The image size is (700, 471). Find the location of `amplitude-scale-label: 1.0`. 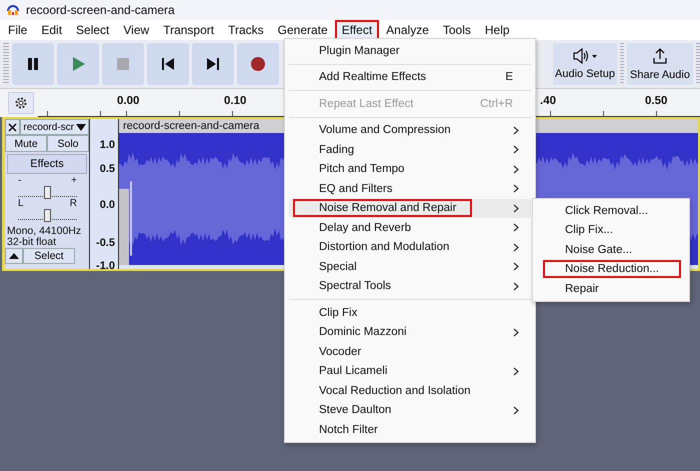

amplitude-scale-label: 1.0 is located at coordinates (107, 145).